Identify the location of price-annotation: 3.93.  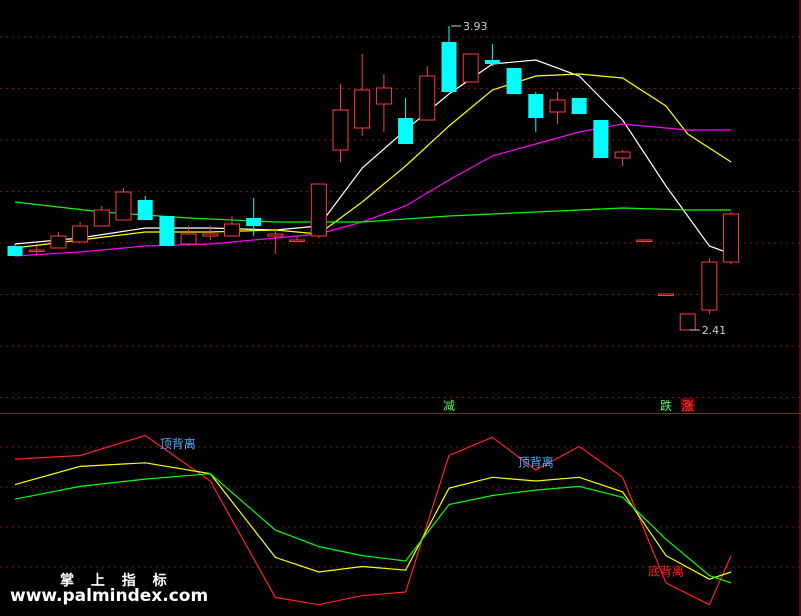
(475, 26).